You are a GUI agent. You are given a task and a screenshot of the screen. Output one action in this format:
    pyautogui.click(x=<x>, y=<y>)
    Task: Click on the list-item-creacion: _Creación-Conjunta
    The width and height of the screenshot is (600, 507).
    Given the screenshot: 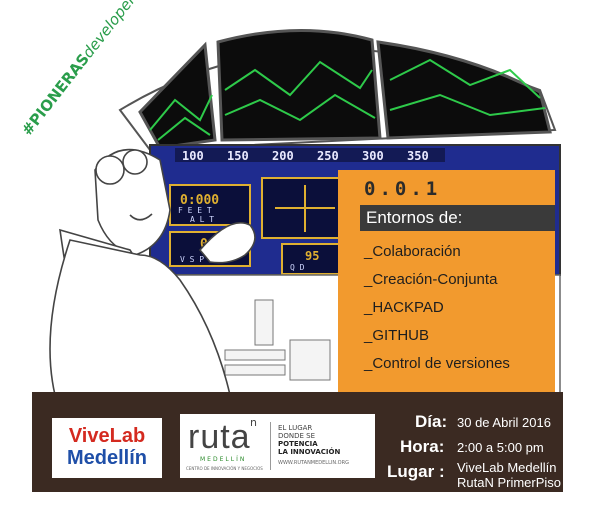 What is the action you would take?
    pyautogui.click(x=431, y=279)
    